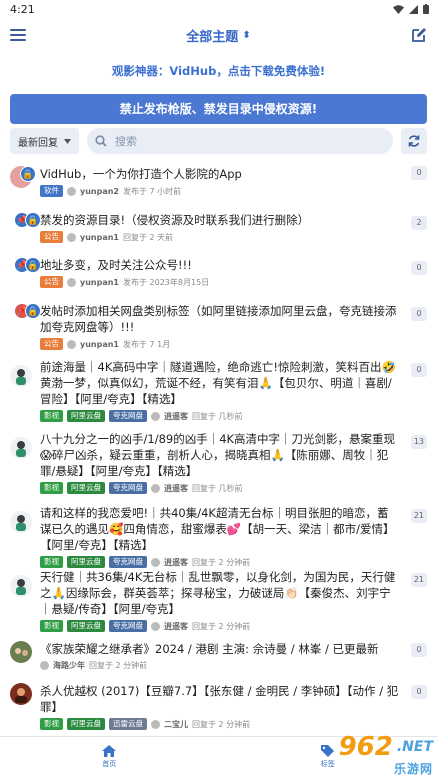  I want to click on watermark-number: 962, so click(365, 747).